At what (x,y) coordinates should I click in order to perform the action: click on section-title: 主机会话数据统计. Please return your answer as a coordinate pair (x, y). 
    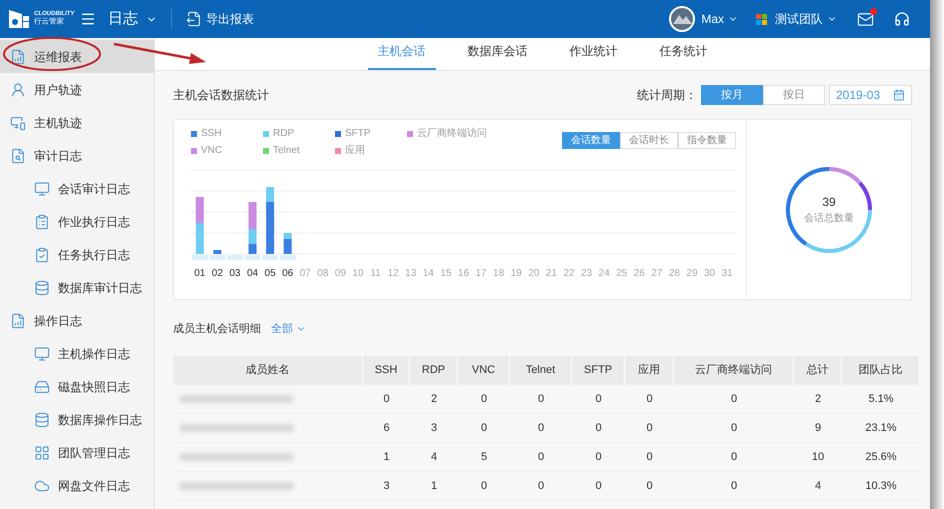
    Looking at the image, I should click on (221, 95).